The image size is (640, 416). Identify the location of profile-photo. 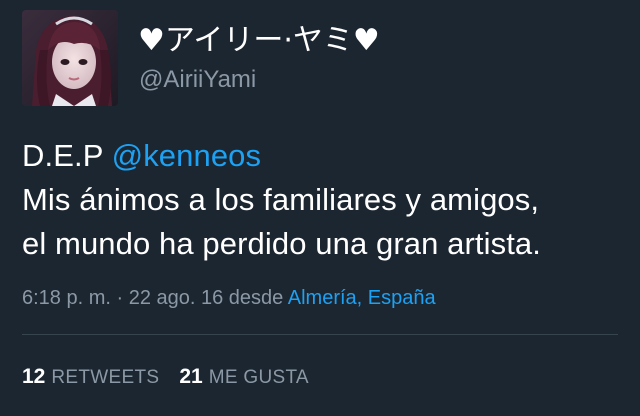
(70, 58).